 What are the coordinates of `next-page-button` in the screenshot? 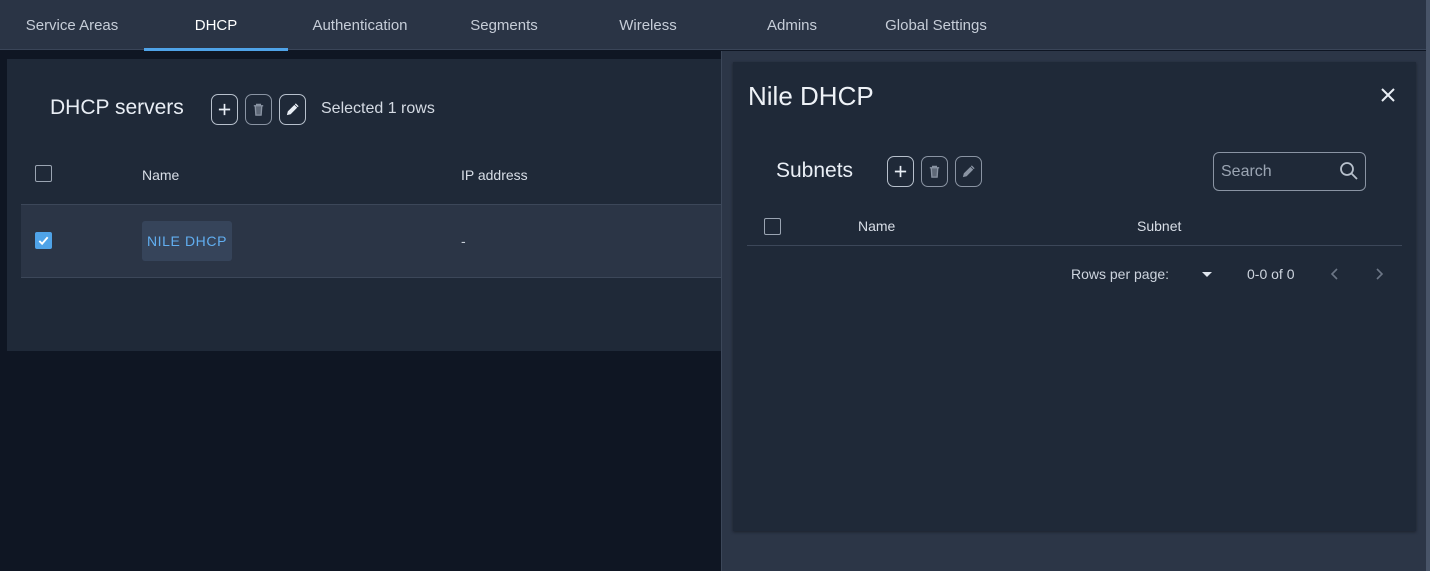 It's located at (1379, 274).